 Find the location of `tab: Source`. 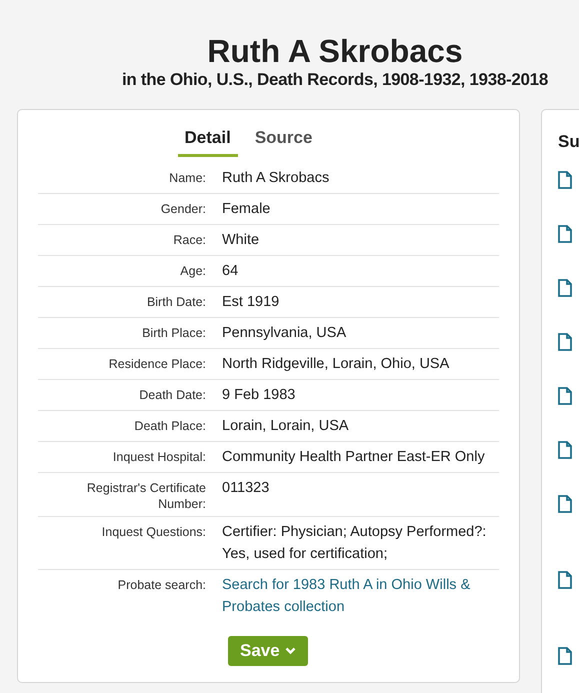

tab: Source is located at coordinates (284, 140).